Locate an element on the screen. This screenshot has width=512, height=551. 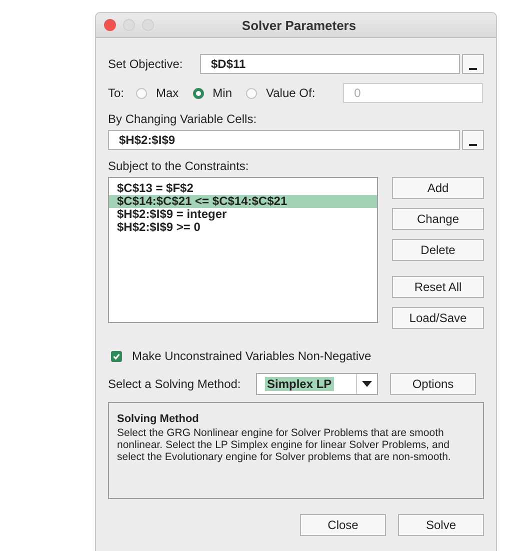
constraint-button: Add is located at coordinates (438, 188).